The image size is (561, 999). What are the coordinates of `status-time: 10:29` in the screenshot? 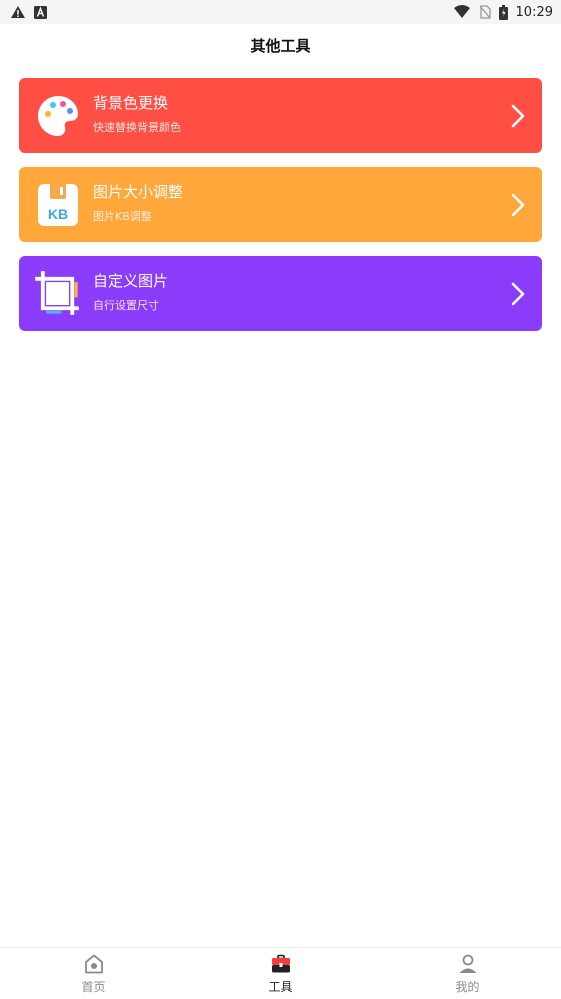 It's located at (534, 12).